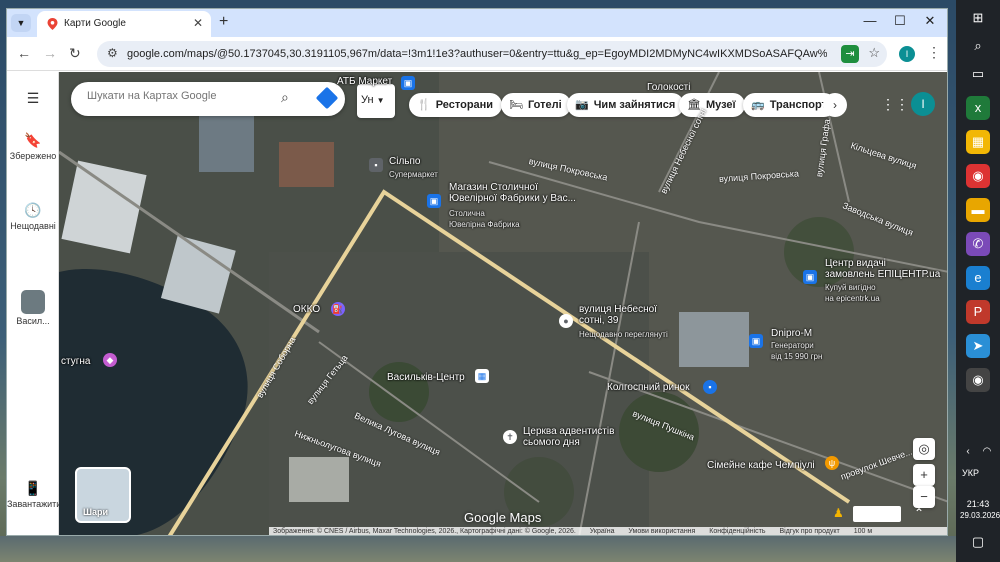  What do you see at coordinates (223, 22) in the screenshot?
I see `new-tab-button: +` at bounding box center [223, 22].